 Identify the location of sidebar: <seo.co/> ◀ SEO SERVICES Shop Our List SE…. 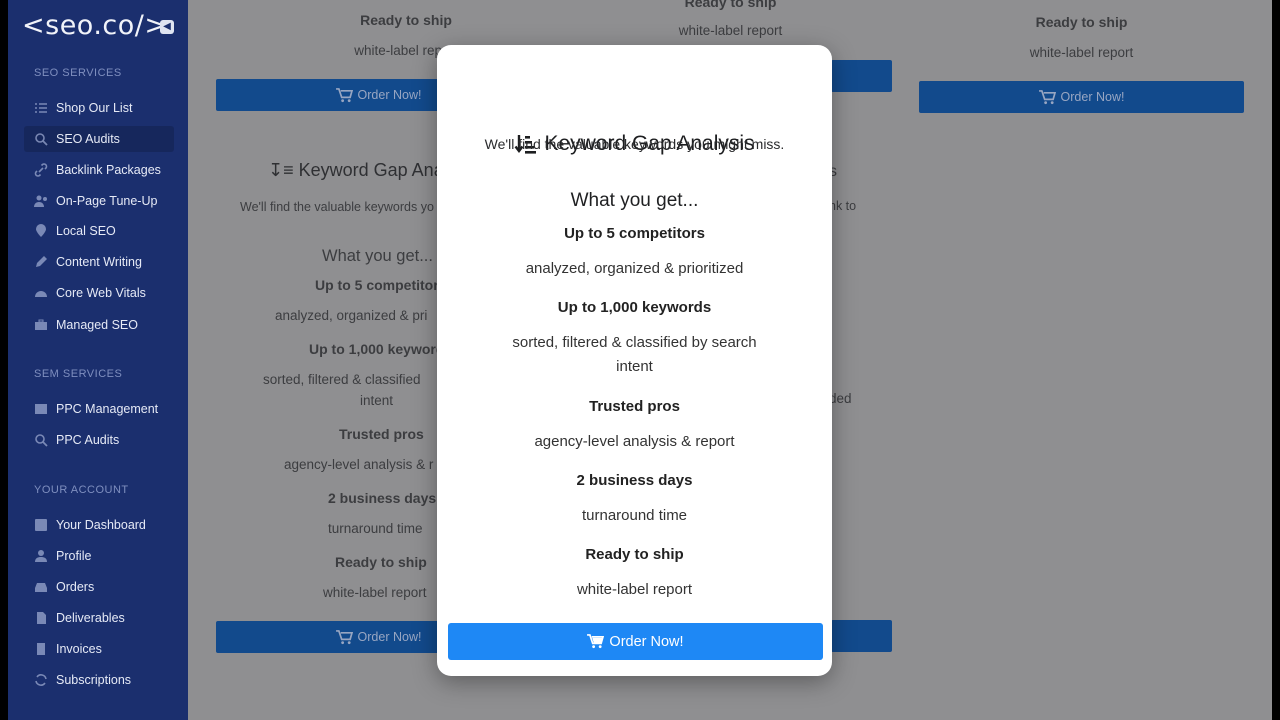
(98, 360).